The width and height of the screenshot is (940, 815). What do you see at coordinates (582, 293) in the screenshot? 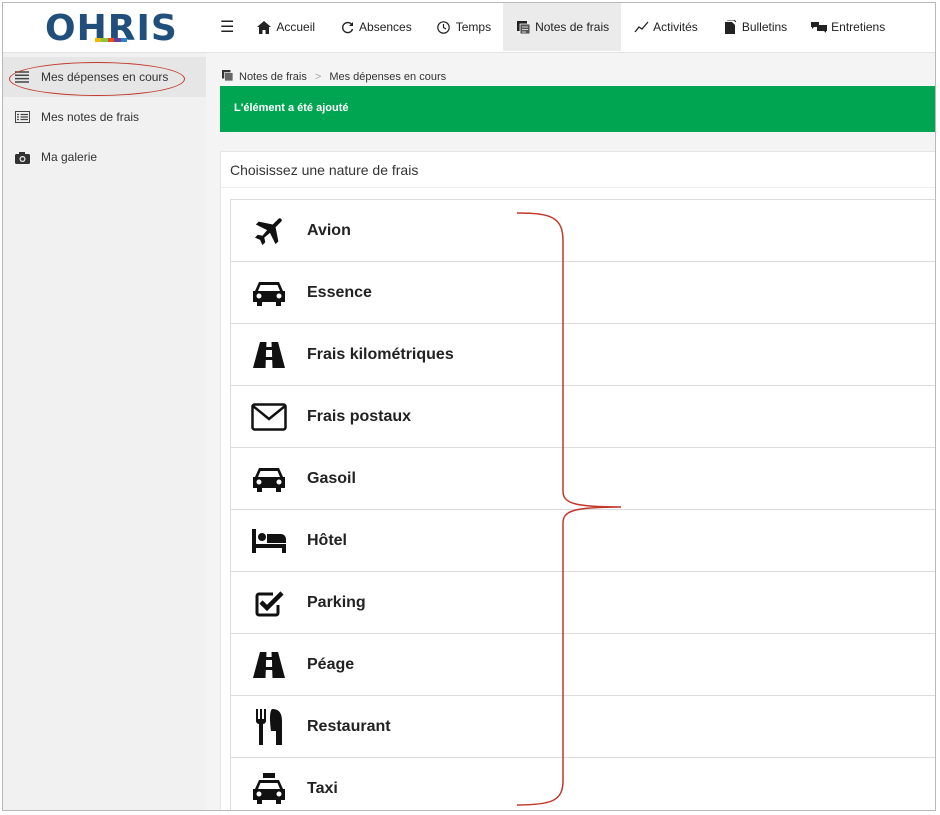
I see `expense-type-essence: Essence` at bounding box center [582, 293].